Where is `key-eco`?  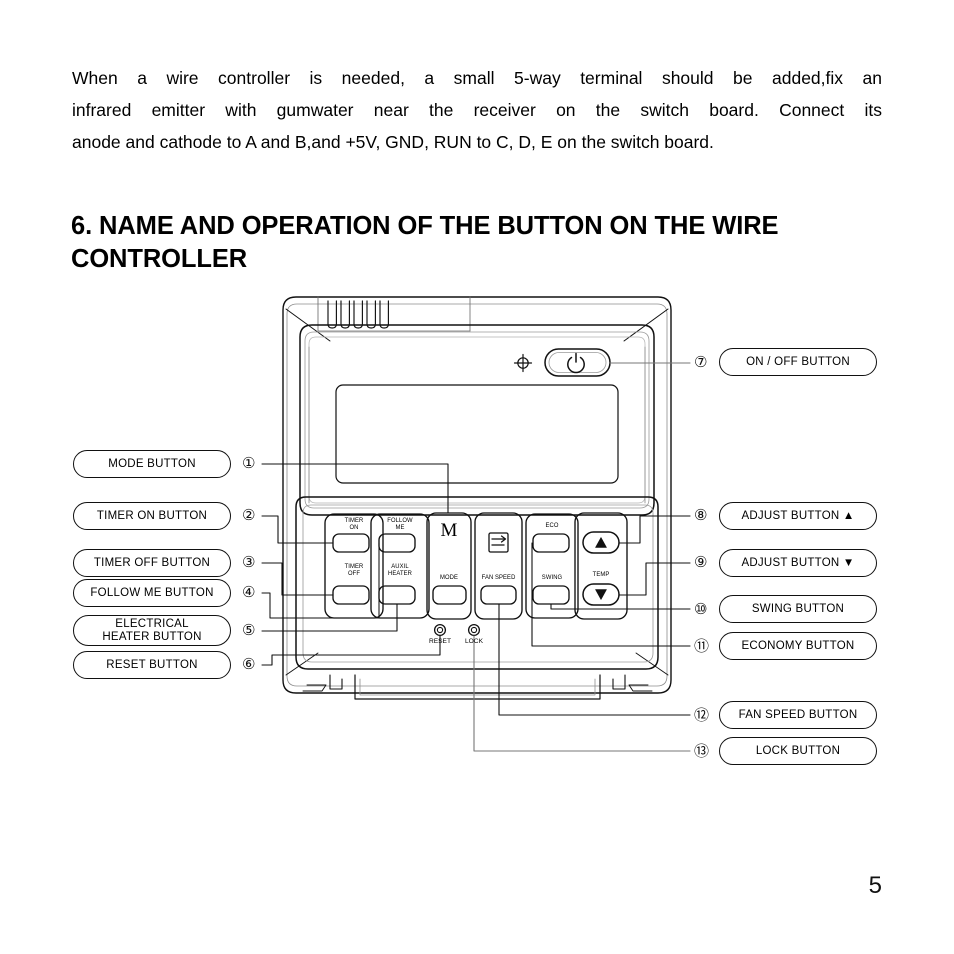
key-eco is located at coordinates (551, 543).